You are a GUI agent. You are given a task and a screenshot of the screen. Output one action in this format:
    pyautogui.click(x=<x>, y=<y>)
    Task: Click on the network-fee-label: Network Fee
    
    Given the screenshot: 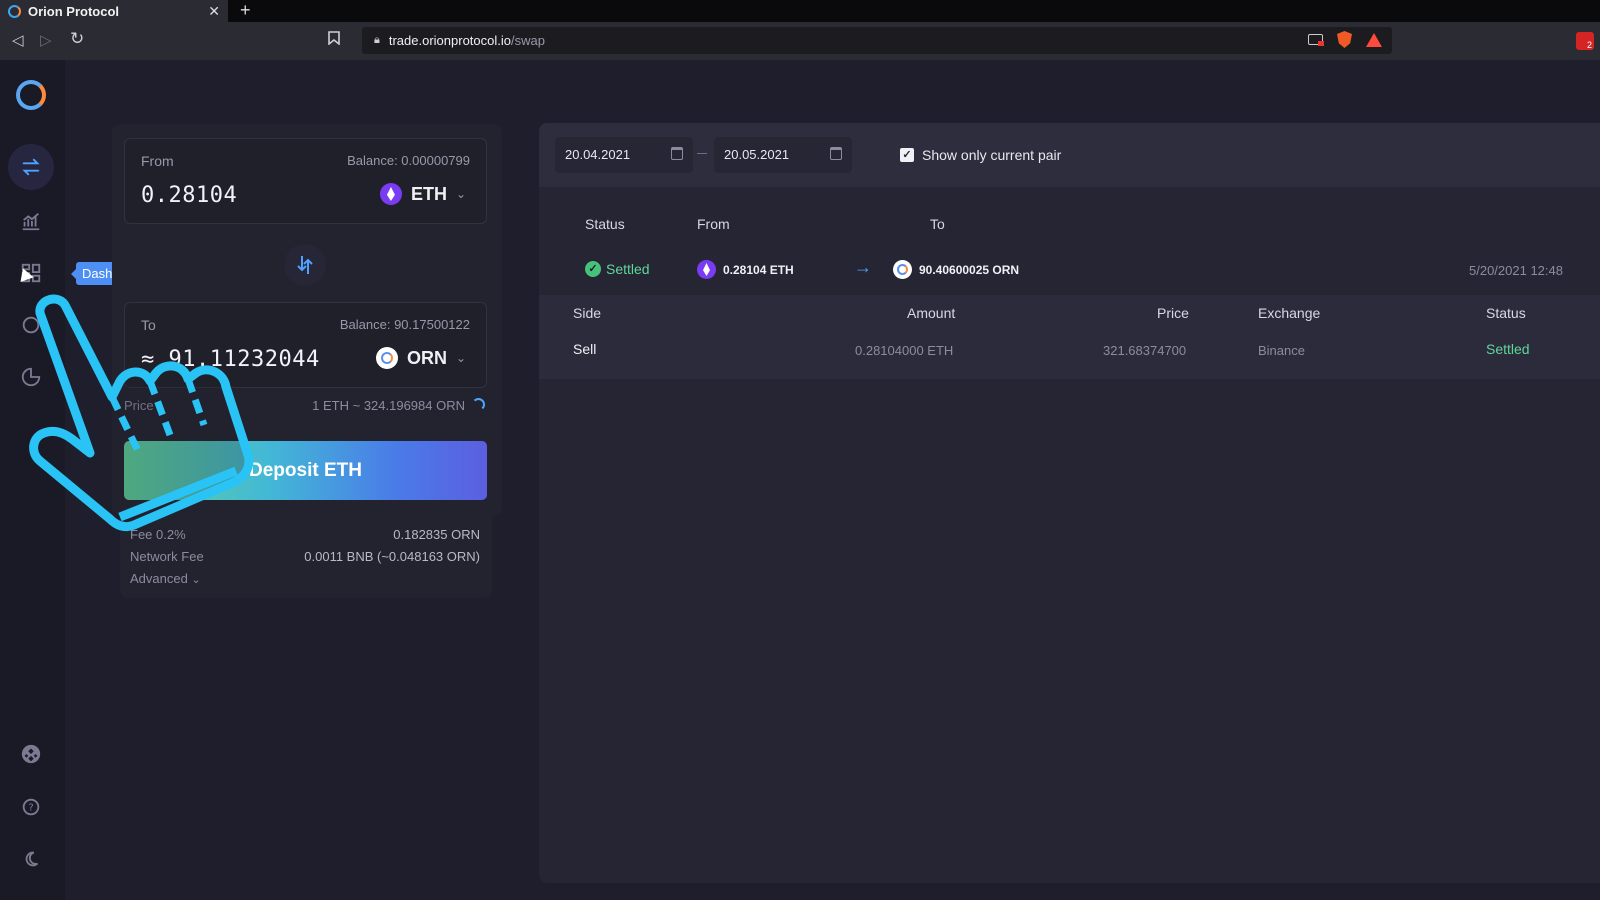 What is the action you would take?
    pyautogui.click(x=167, y=556)
    